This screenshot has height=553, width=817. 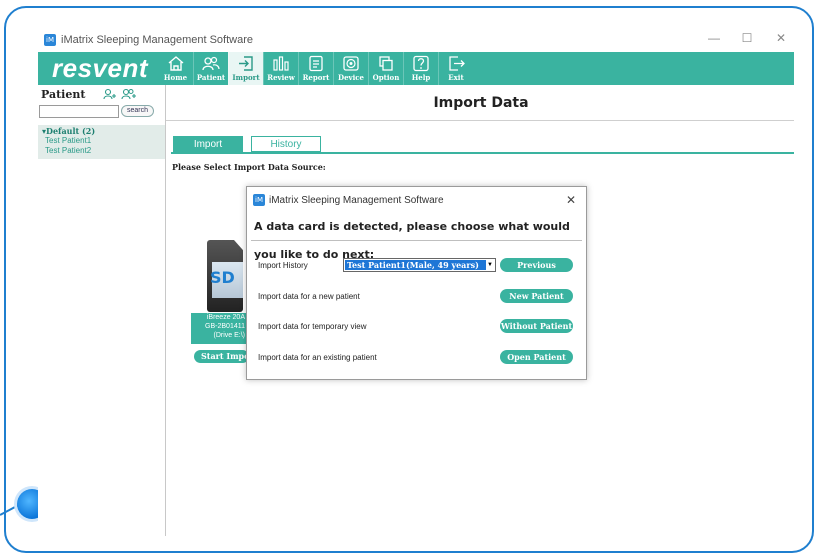 I want to click on option-icon, so click(x=386, y=63).